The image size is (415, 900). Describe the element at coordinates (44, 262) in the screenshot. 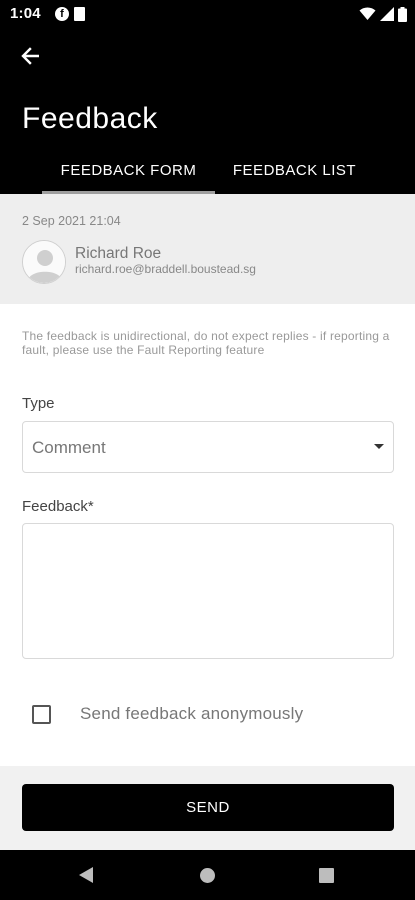

I see `default-avatar-icon` at that location.